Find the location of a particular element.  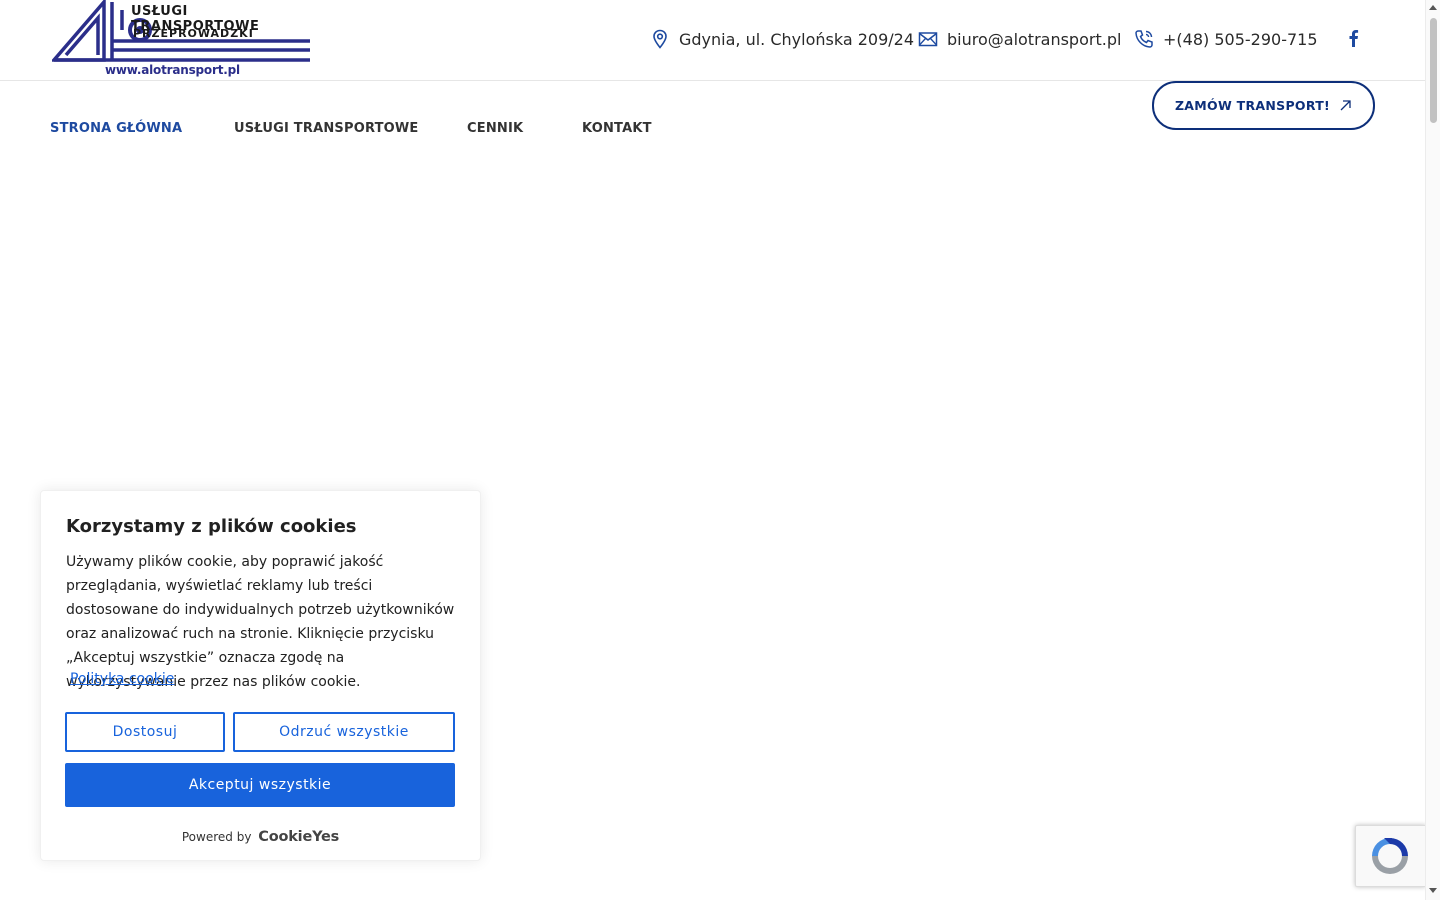

scroll-down-arrow-icon is located at coordinates (1433, 890).